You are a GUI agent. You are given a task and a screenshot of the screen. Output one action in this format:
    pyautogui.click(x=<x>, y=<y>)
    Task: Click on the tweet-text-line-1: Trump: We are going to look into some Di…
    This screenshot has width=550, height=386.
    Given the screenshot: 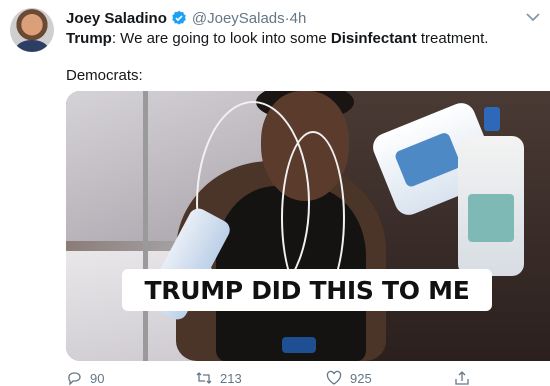 What is the action you would take?
    pyautogui.click(x=277, y=38)
    